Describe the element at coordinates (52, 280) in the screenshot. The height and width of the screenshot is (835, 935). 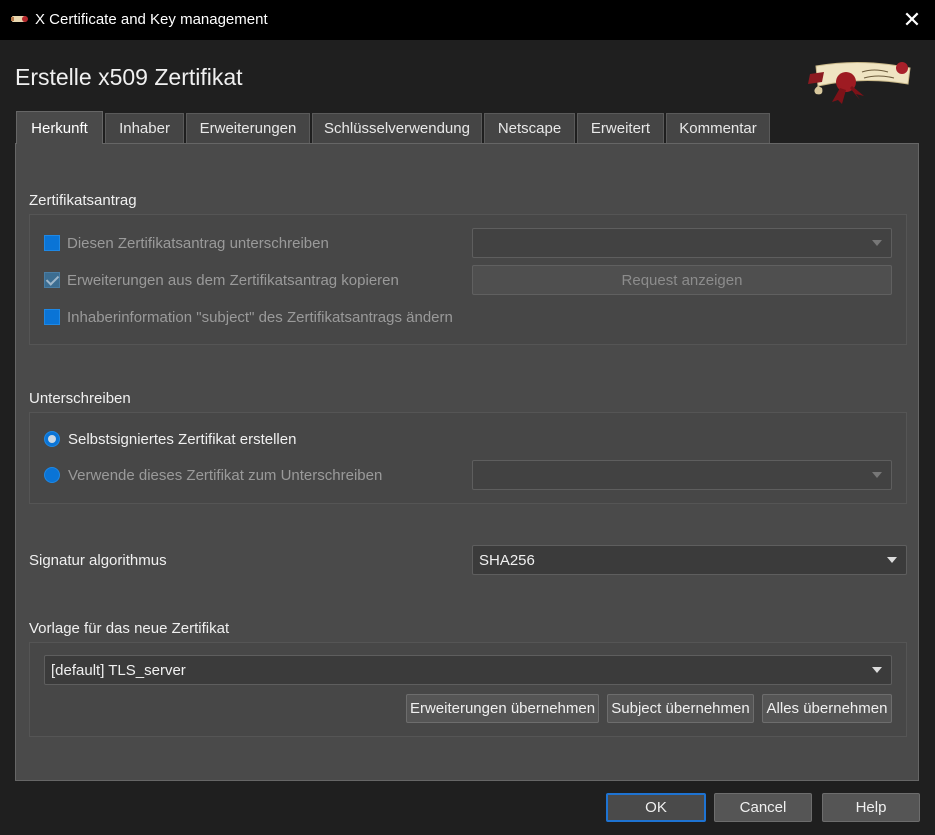
I see `copy-extensions-checkbox` at that location.